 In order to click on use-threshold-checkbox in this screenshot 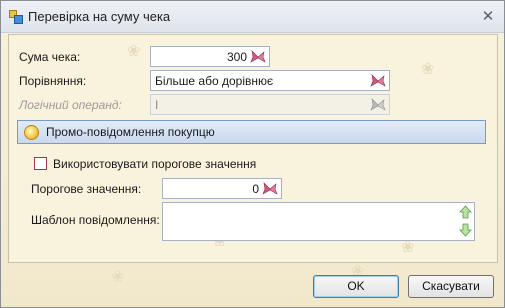, I will do `click(40, 163)`.